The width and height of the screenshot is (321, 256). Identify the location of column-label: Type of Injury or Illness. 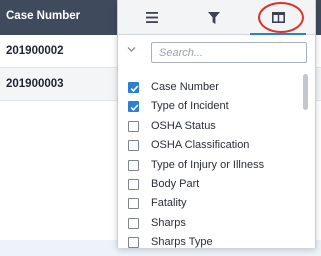
(208, 164).